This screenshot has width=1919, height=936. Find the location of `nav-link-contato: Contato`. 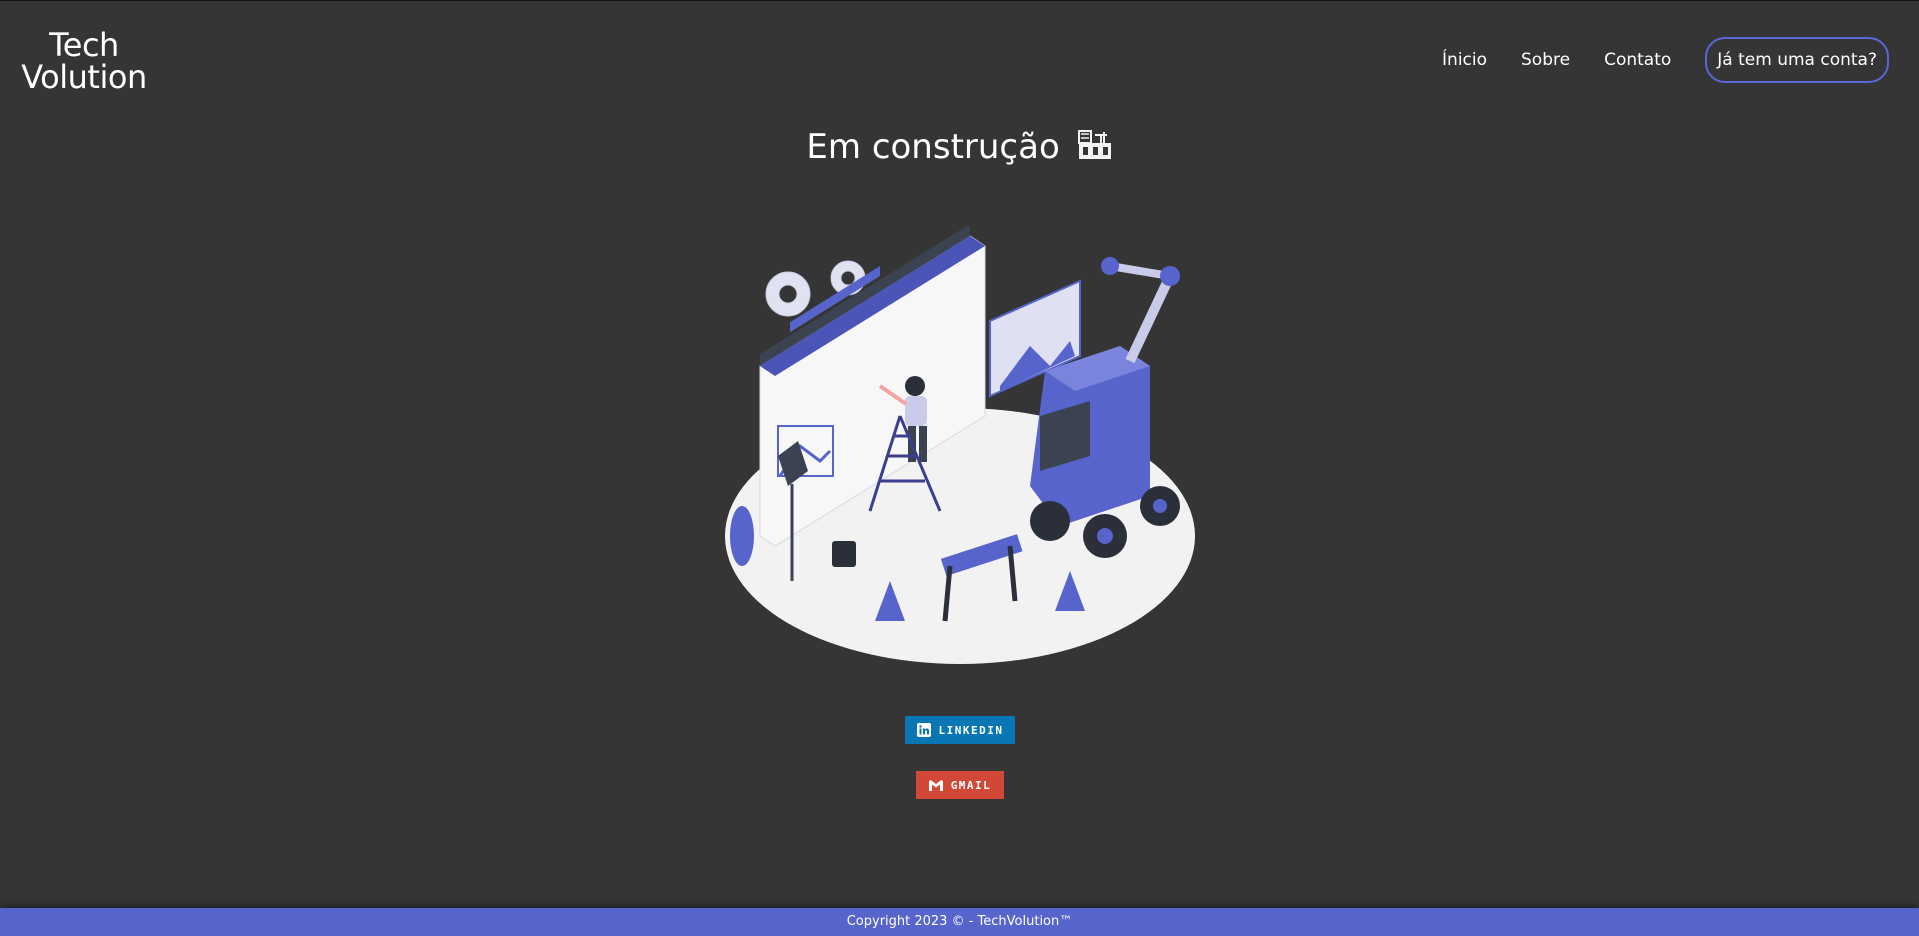

nav-link-contato: Contato is located at coordinates (1637, 60).